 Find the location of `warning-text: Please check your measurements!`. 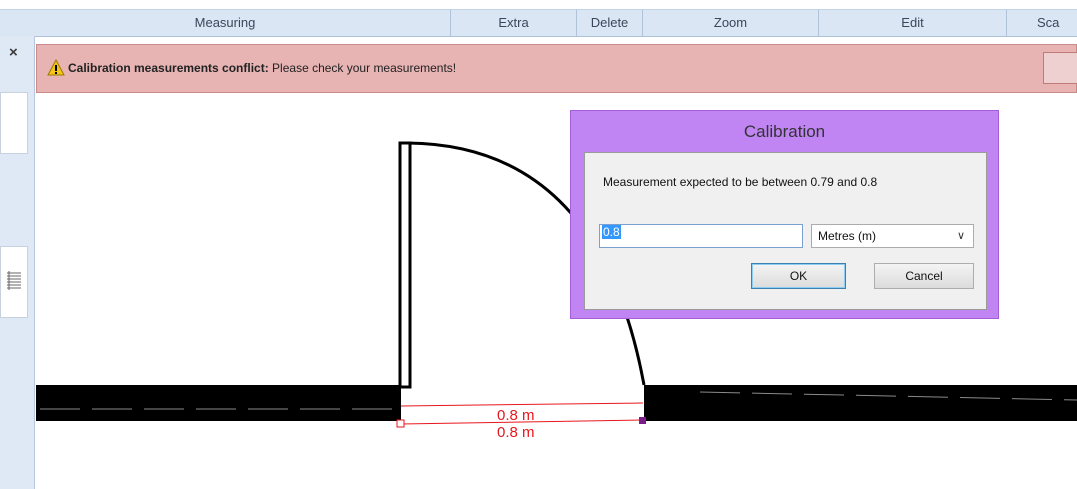

warning-text: Please check your measurements! is located at coordinates (362, 68).